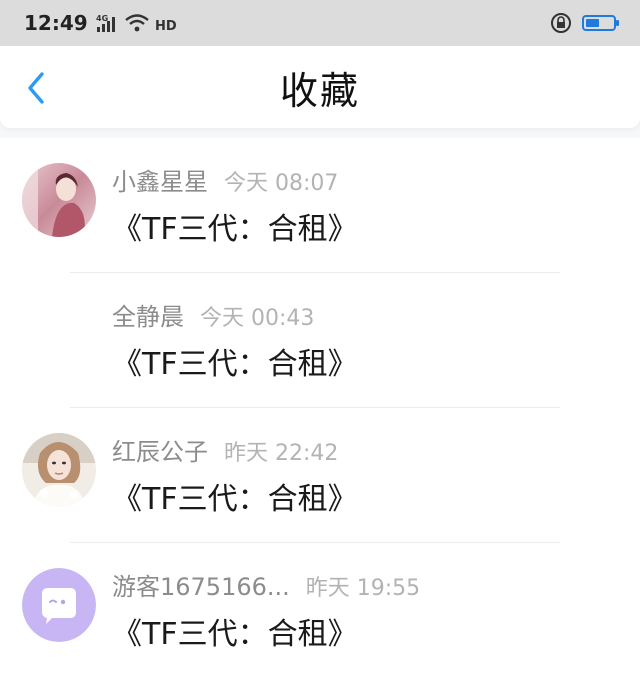 This screenshot has height=678, width=640. Describe the element at coordinates (148, 314) in the screenshot. I see `user-name: 全静晨` at that location.